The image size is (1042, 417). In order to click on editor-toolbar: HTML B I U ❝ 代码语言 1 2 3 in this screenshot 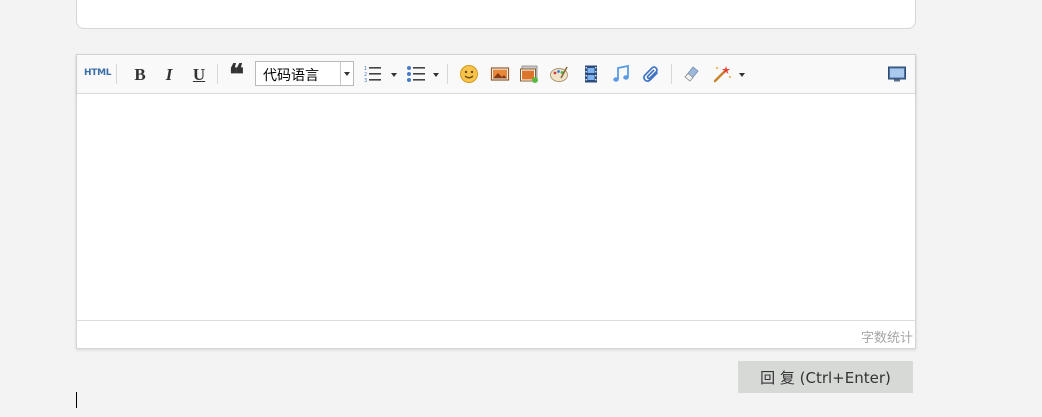, I will do `click(496, 74)`.